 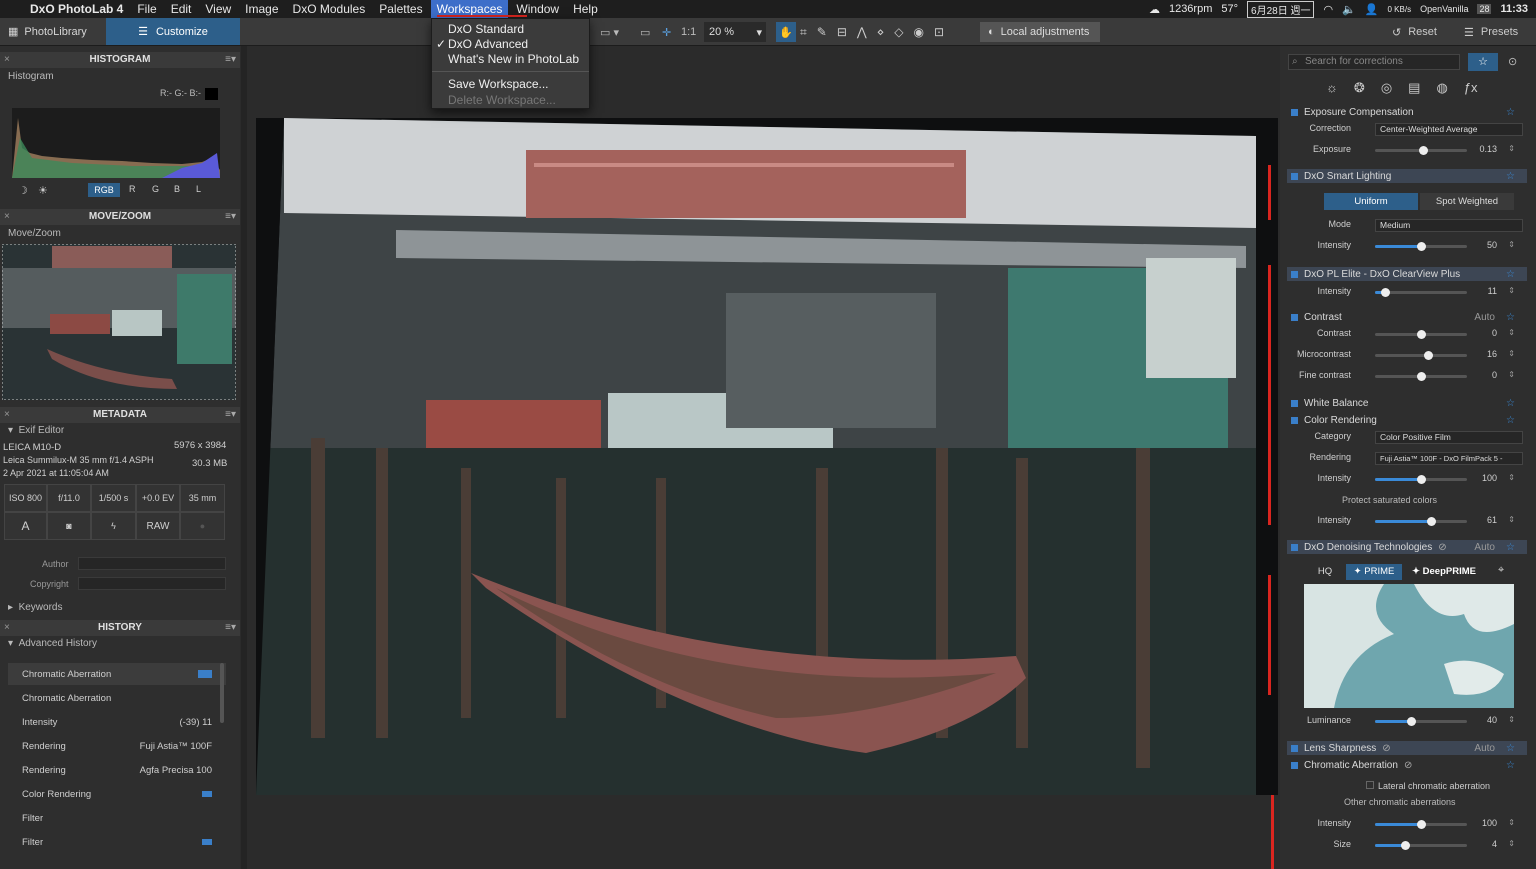 What do you see at coordinates (152, 583) in the screenshot?
I see `copyright-field` at bounding box center [152, 583].